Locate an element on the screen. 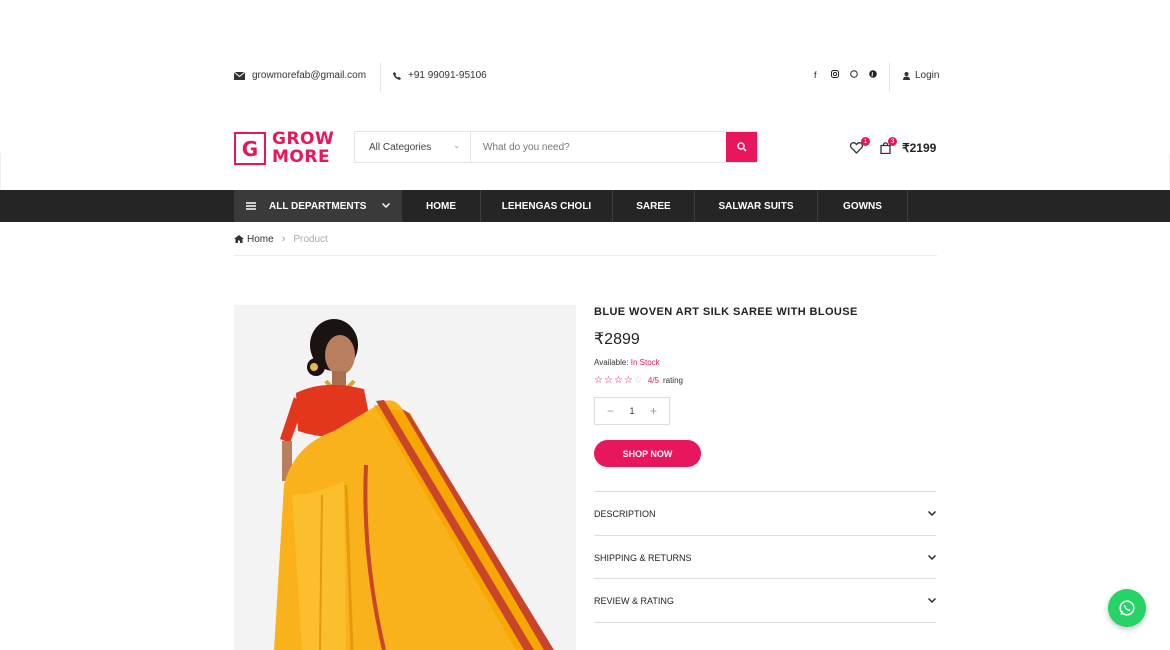 The height and width of the screenshot is (650, 1170). search-input is located at coordinates (598, 147).